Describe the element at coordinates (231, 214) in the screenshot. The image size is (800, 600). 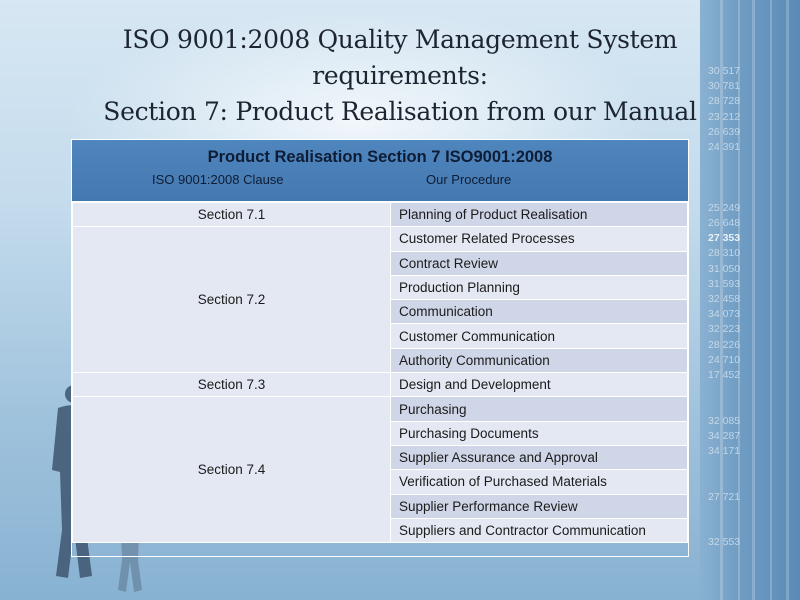
I see `section-clause-cell: Section 7.1` at that location.